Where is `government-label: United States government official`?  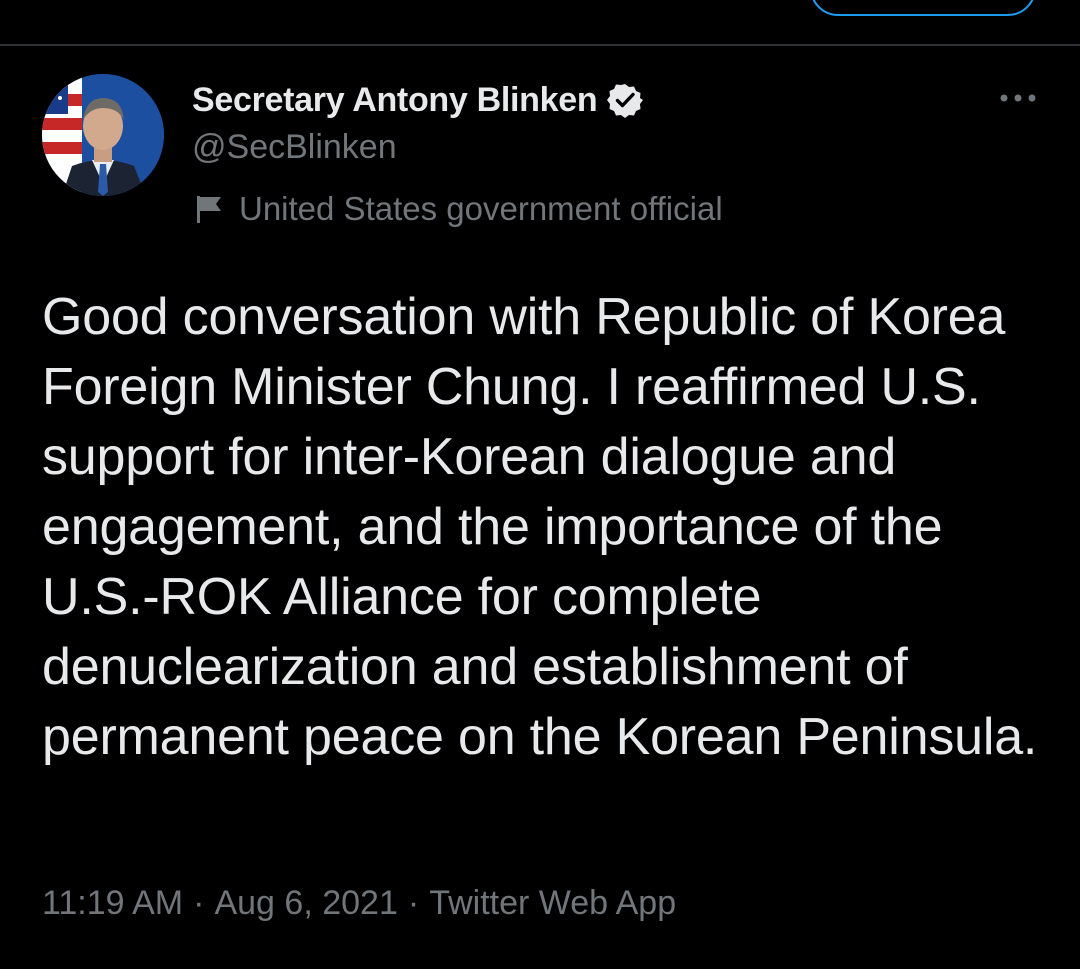
government-label: United States government official is located at coordinates (459, 209).